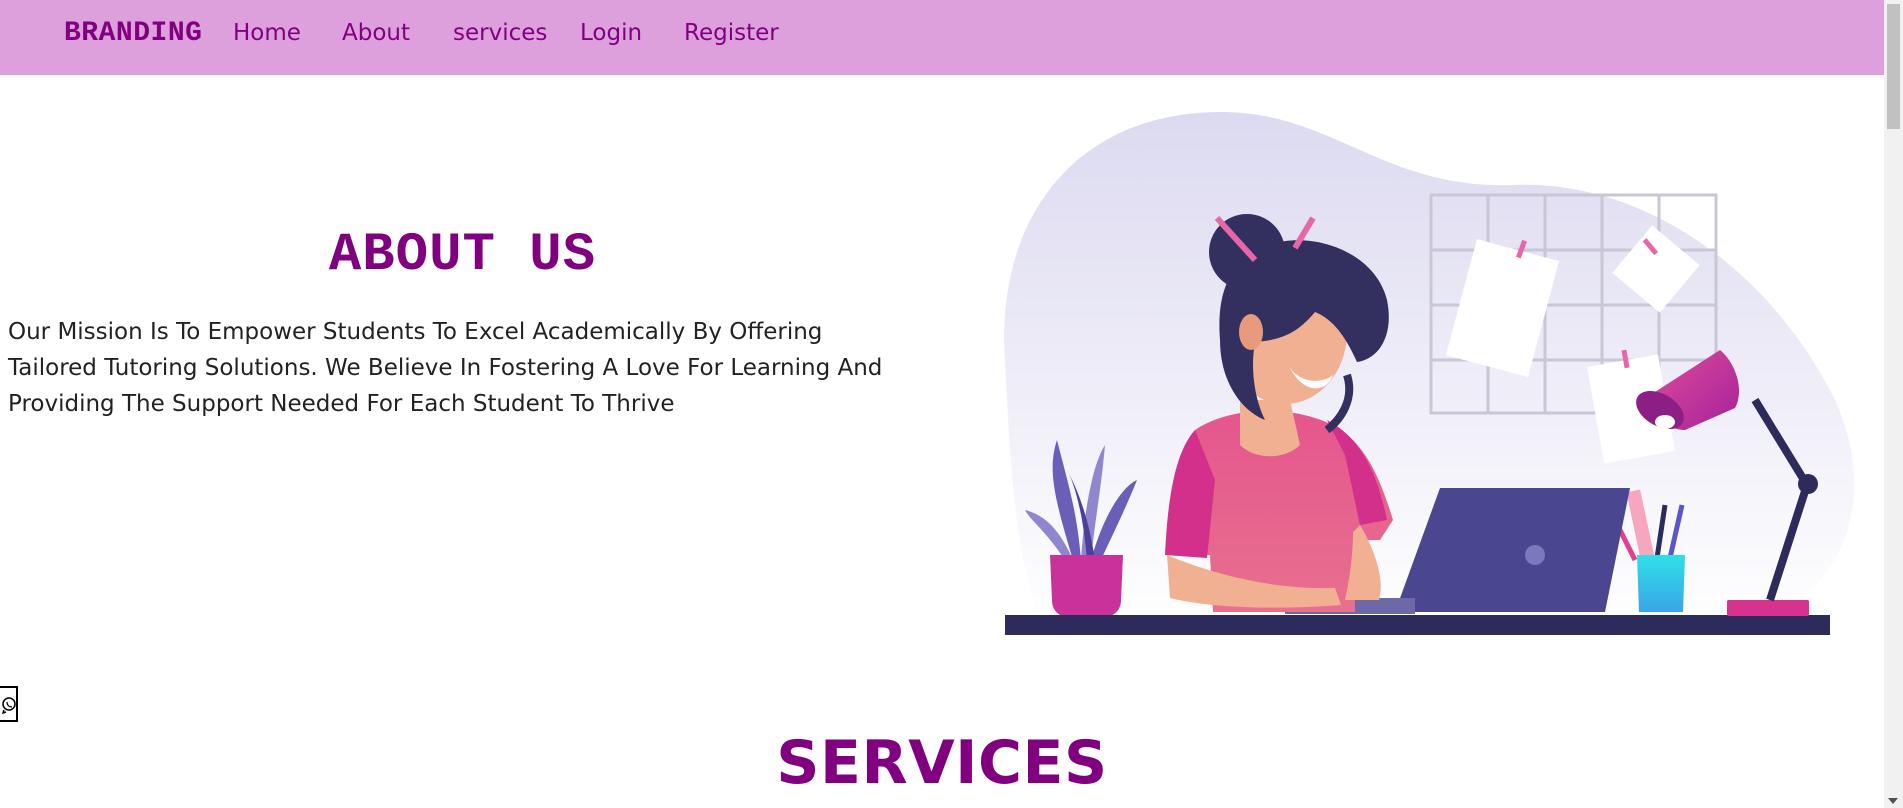 The width and height of the screenshot is (1903, 808). What do you see at coordinates (133, 33) in the screenshot?
I see `brand-logo: BRANDING` at bounding box center [133, 33].